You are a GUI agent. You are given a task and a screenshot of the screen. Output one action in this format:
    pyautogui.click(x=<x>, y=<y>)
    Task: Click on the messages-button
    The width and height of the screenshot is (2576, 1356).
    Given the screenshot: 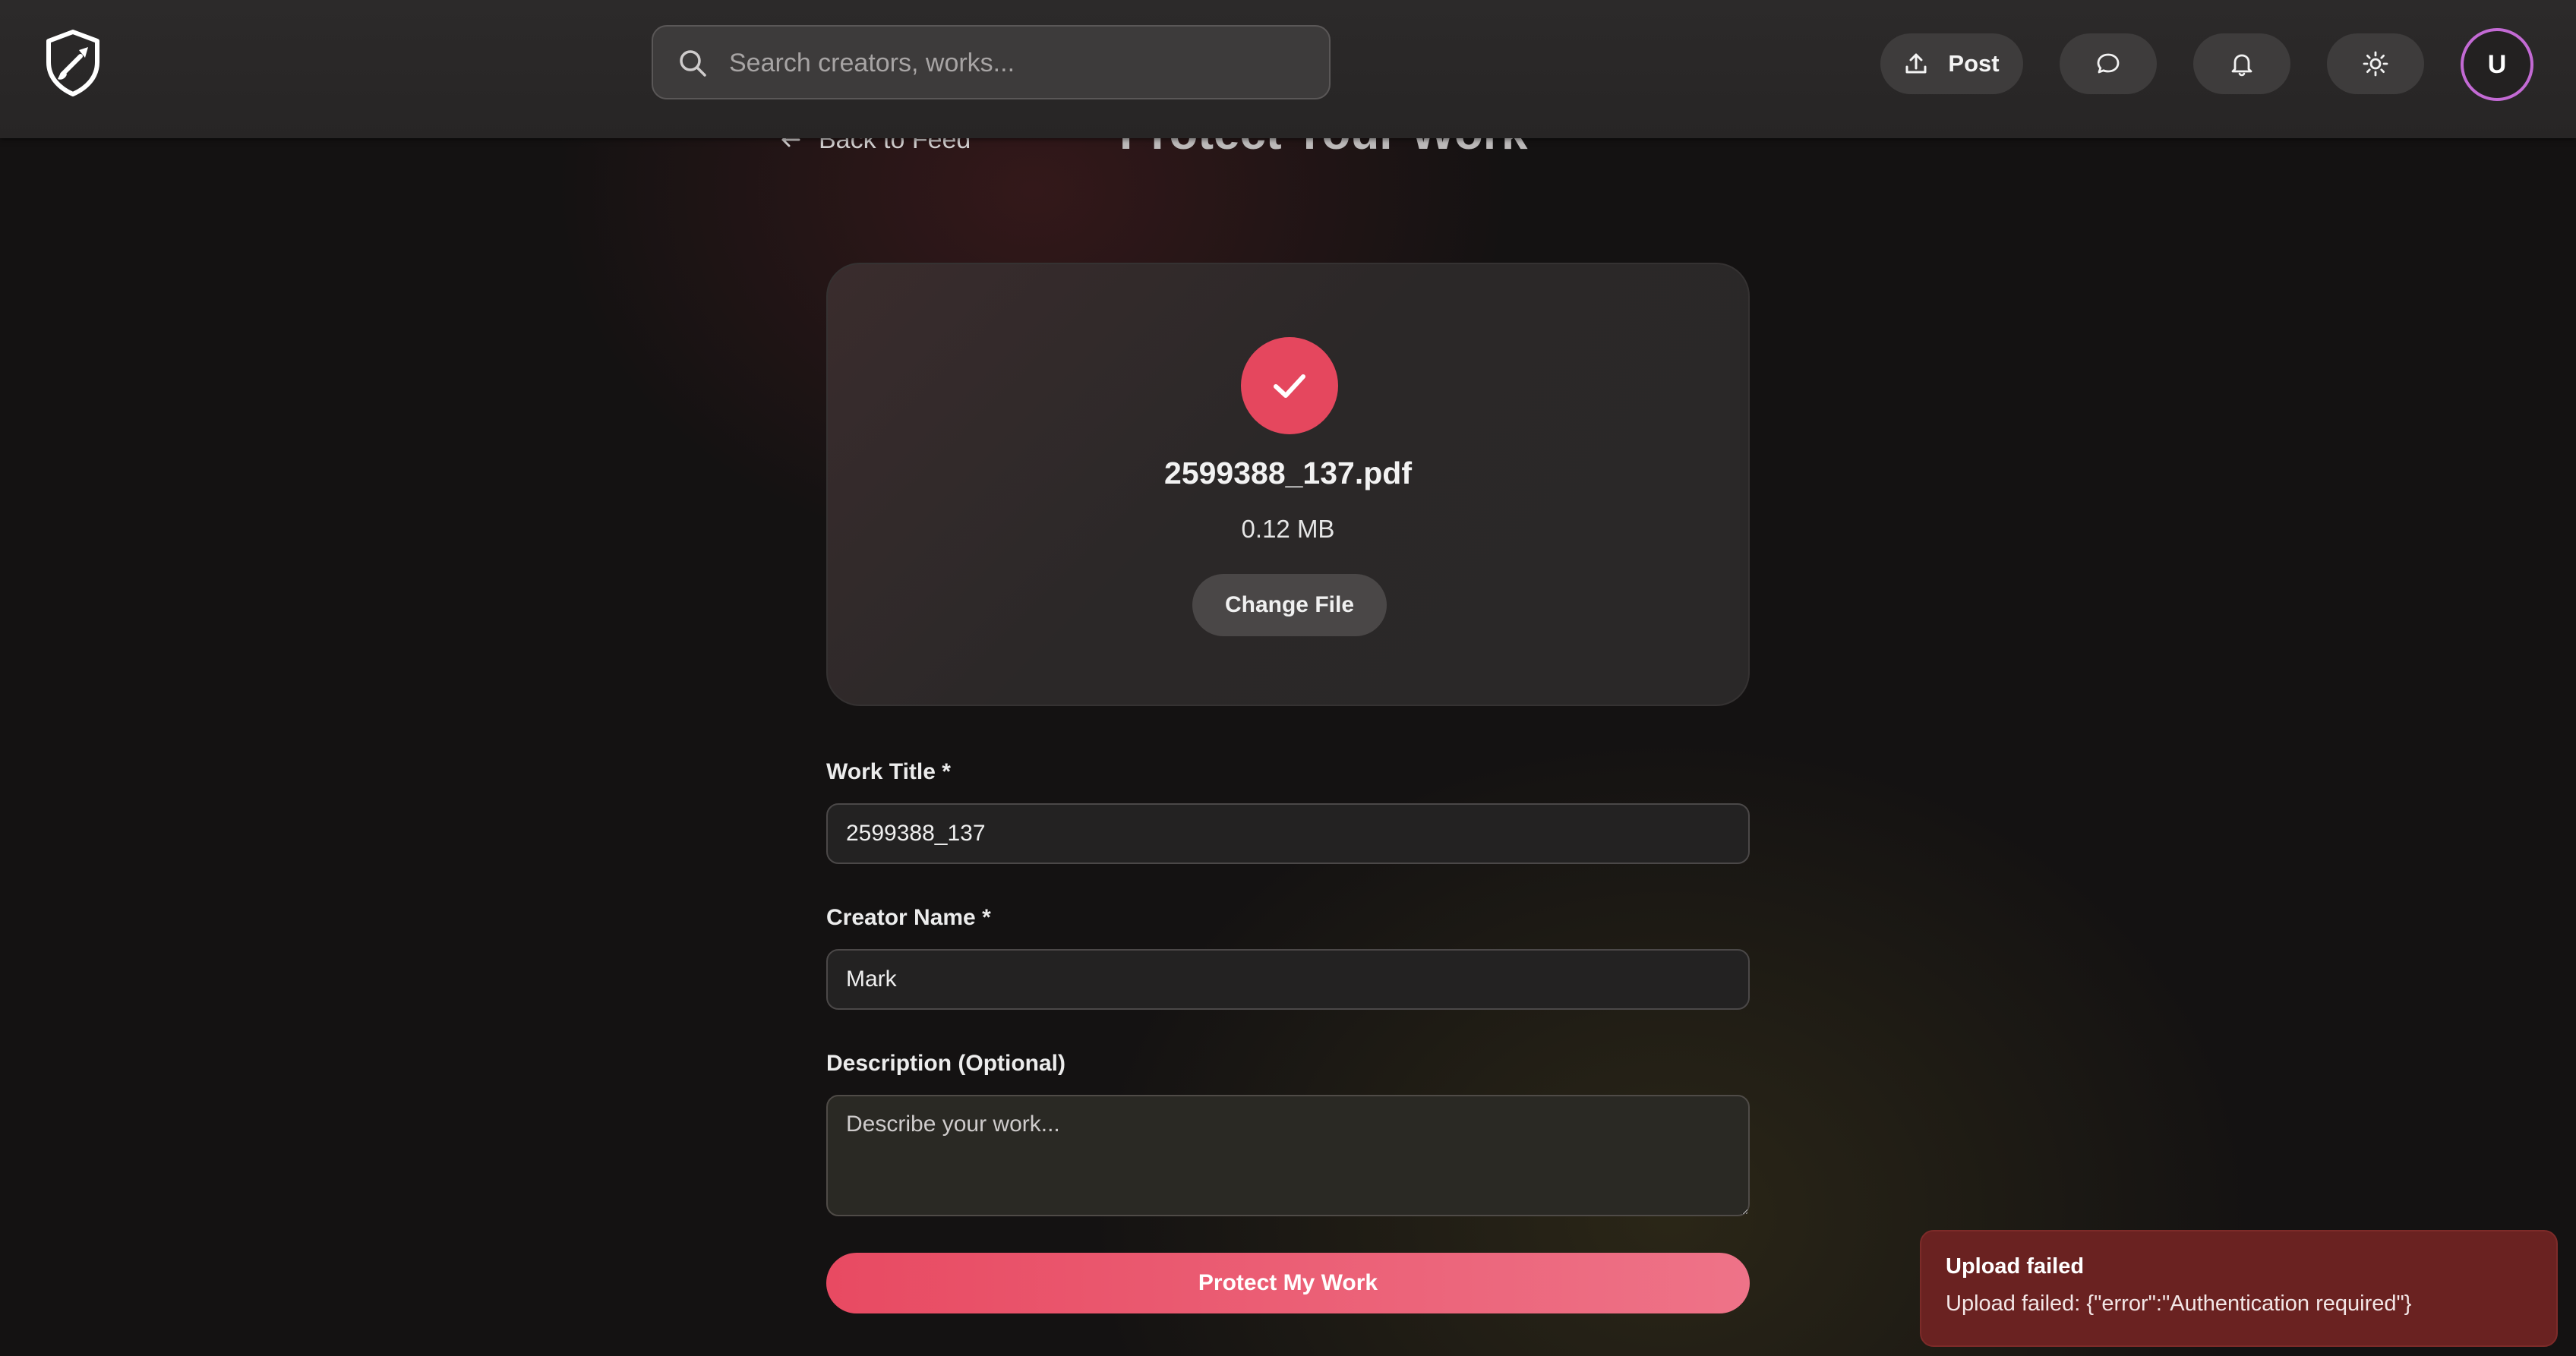 What is the action you would take?
    pyautogui.click(x=2108, y=64)
    